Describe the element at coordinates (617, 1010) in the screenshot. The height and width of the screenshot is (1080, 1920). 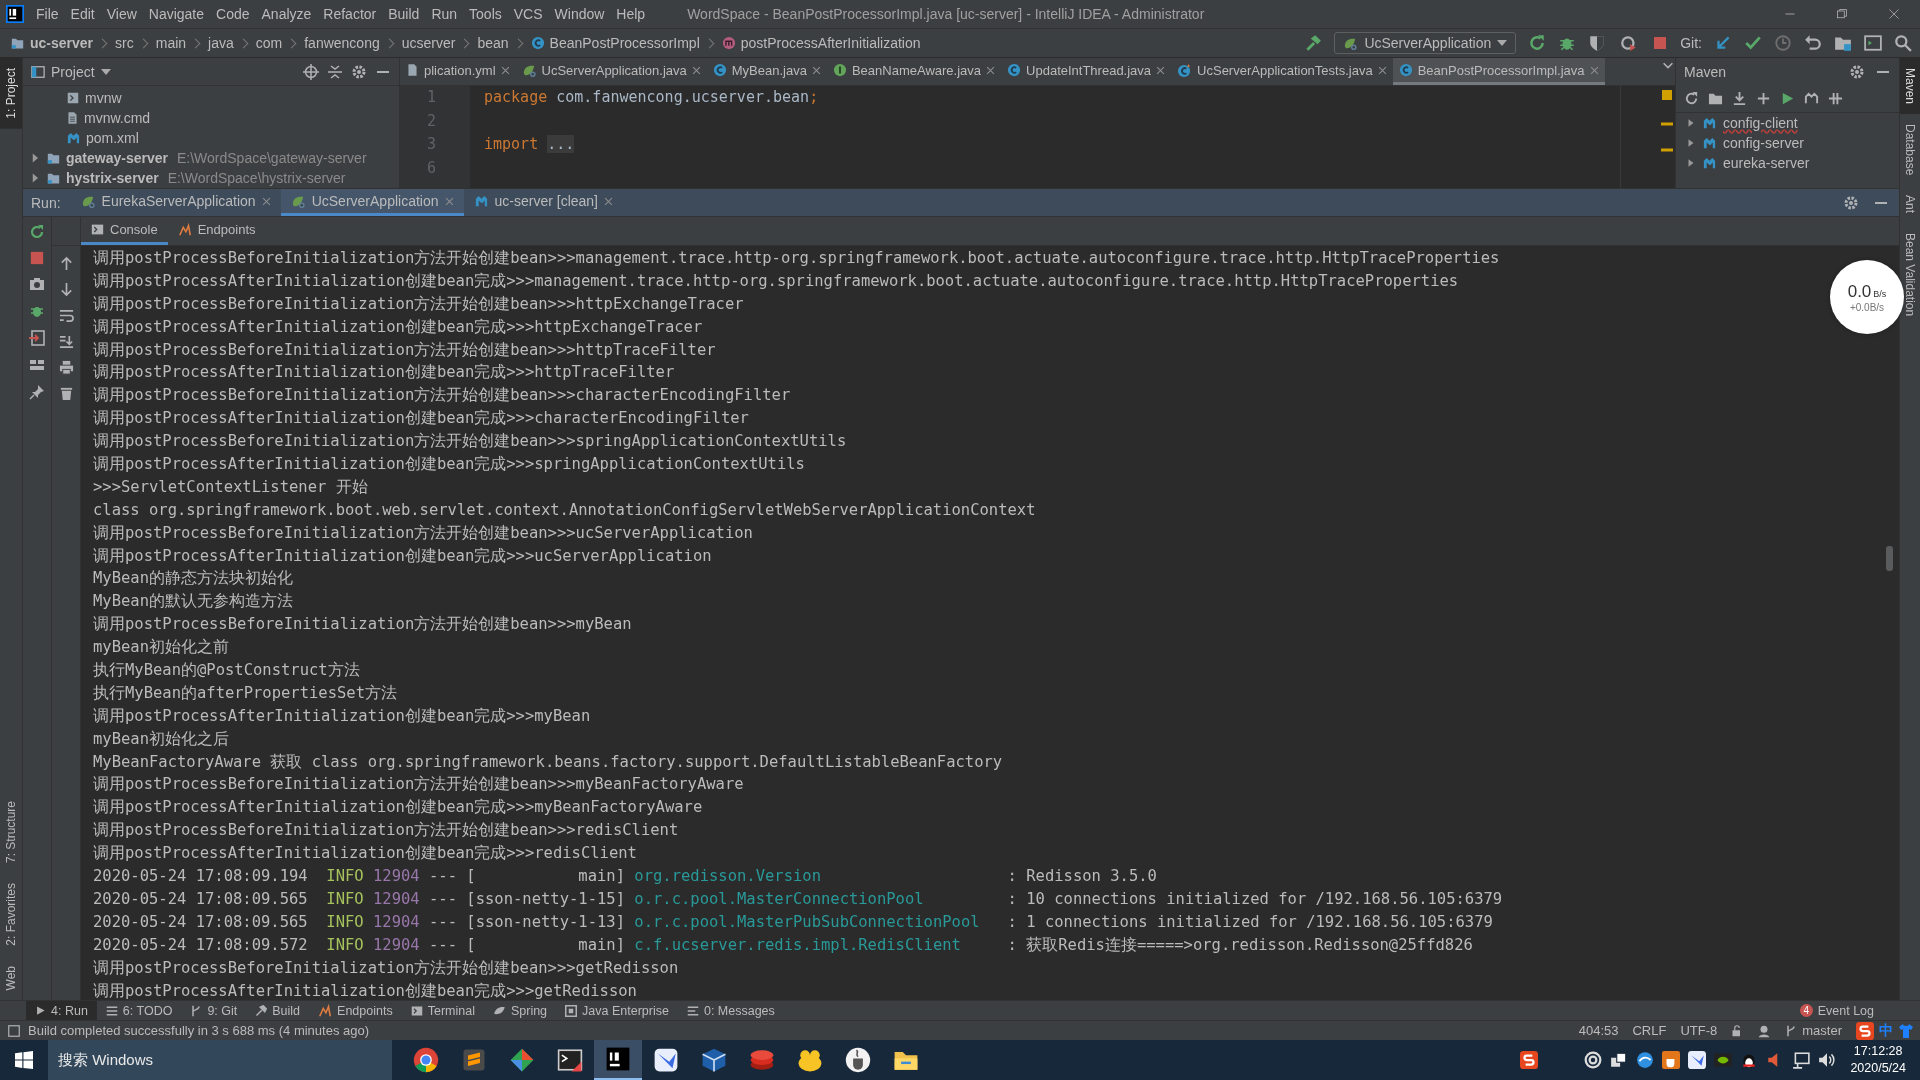
I see `tool-window-tab: Java Enterprise` at that location.